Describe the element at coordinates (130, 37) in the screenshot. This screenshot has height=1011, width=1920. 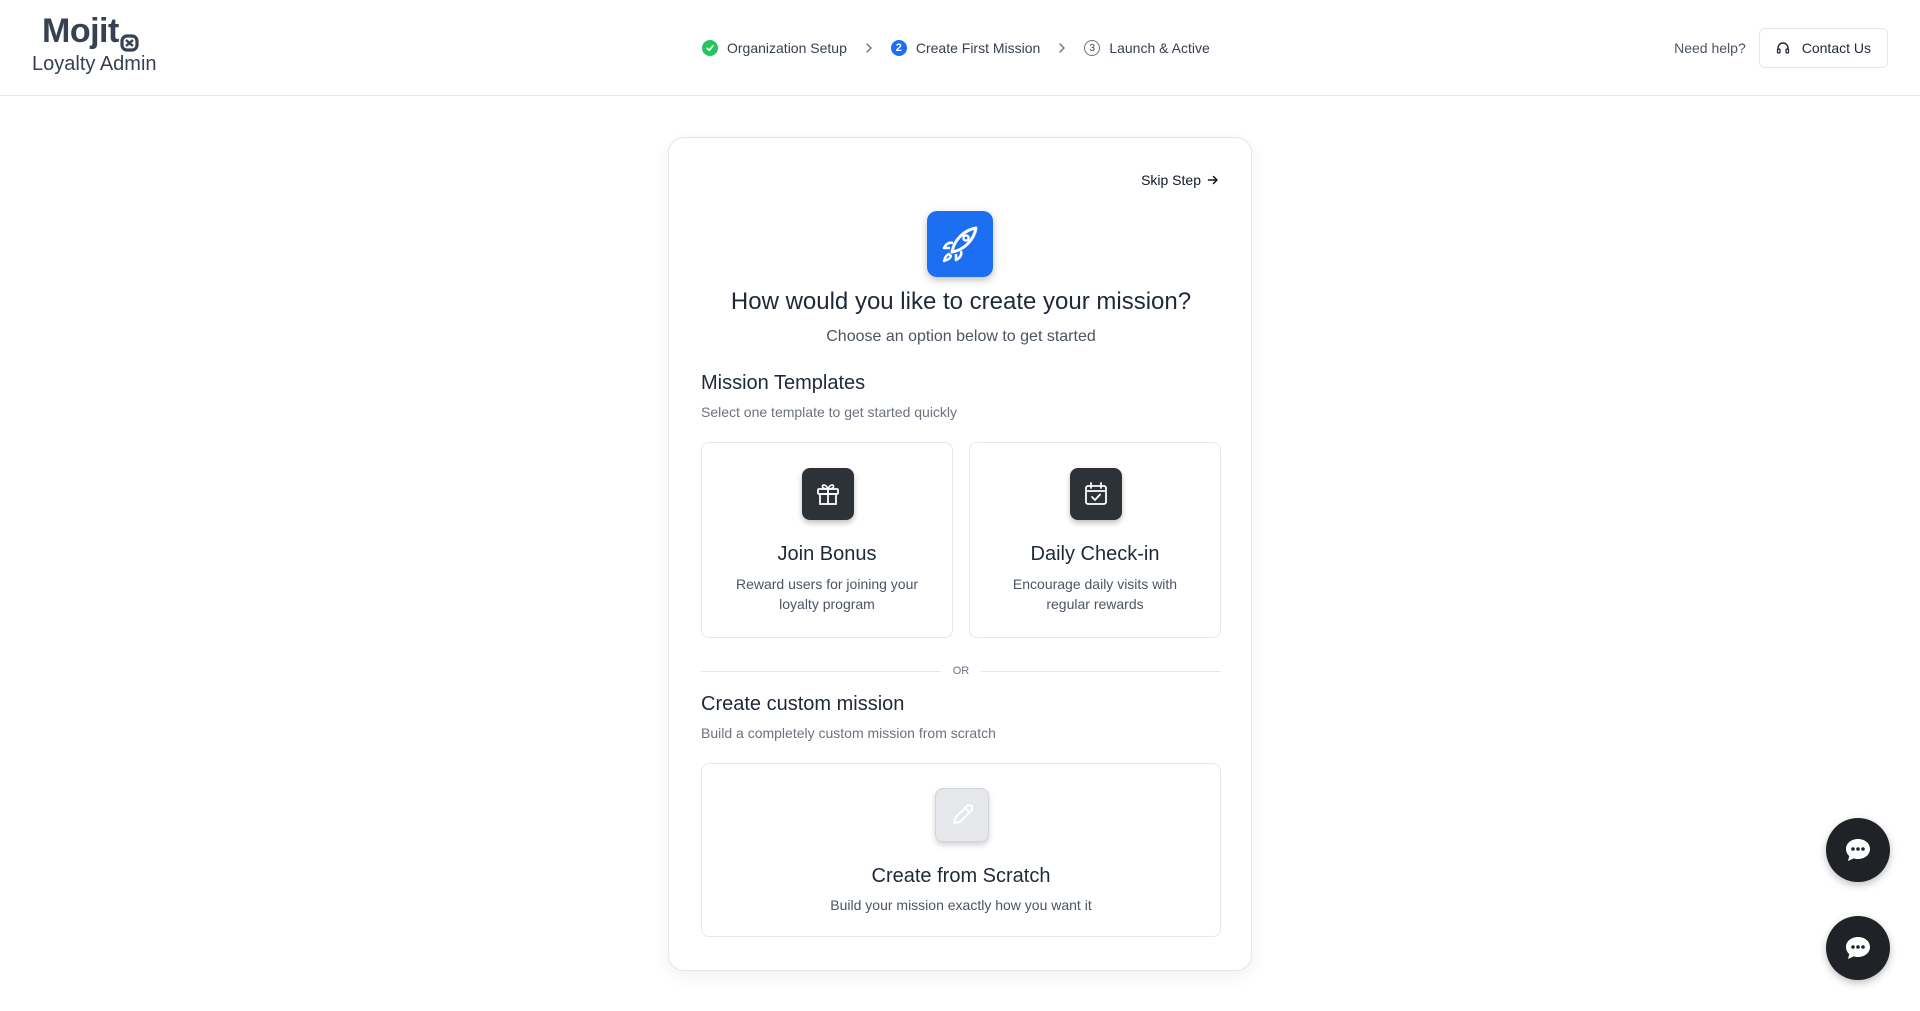
I see `logo-mark-icon` at that location.